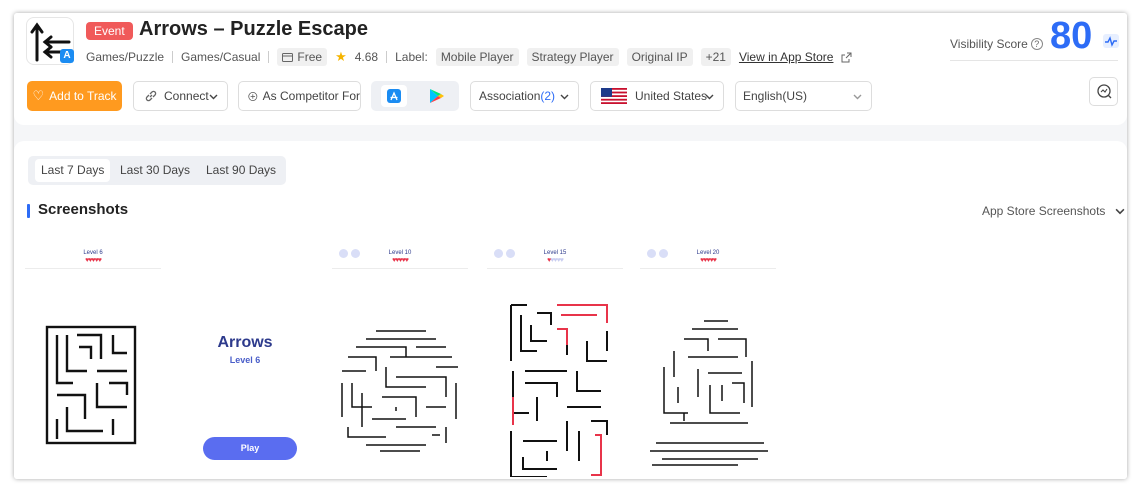 The height and width of the screenshot is (492, 1140). Describe the element at coordinates (1111, 41) in the screenshot. I see `pulse-icon` at that location.